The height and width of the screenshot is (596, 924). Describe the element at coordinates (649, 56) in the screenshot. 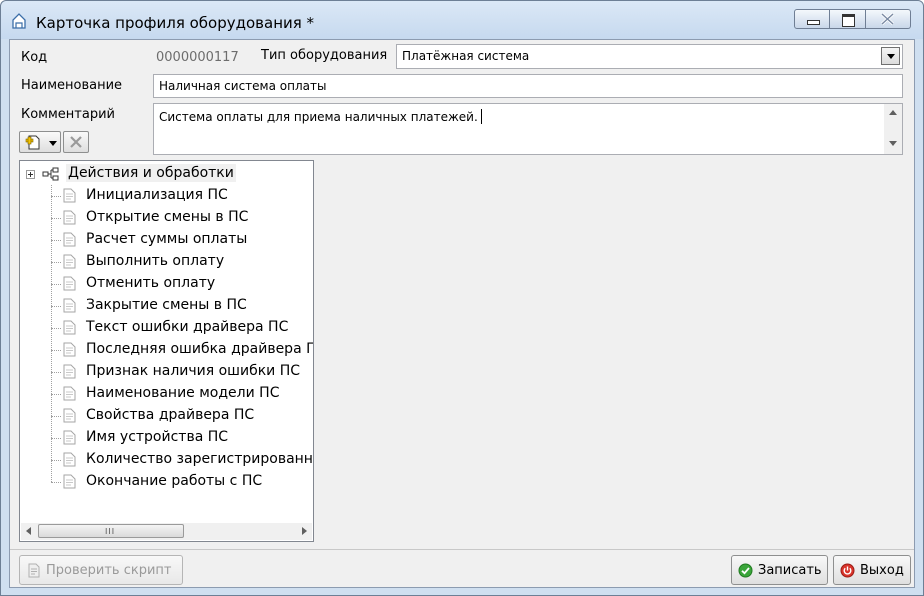

I see `equipment-type-select: Платёжная система` at that location.